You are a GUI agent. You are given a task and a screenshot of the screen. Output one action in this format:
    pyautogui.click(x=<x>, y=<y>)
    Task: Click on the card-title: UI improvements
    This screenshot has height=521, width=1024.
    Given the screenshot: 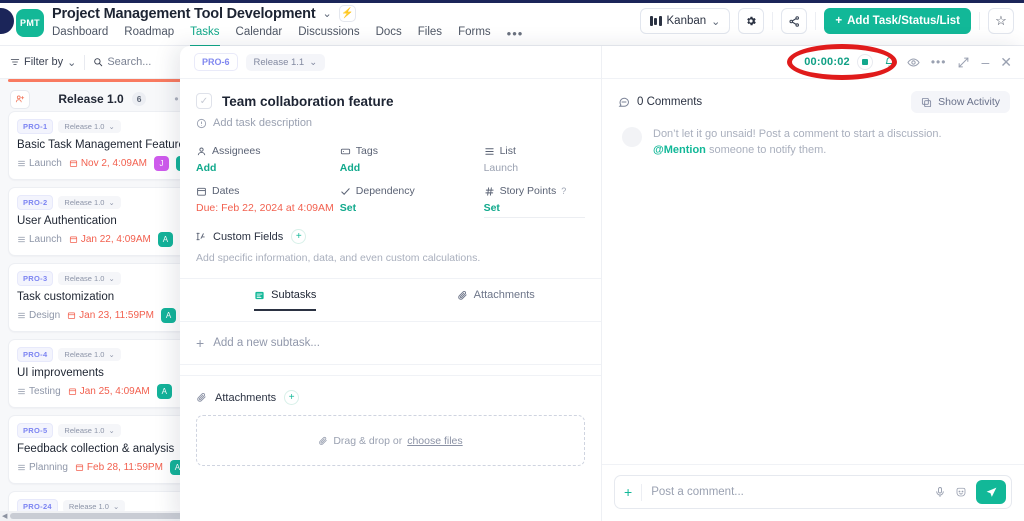 What is the action you would take?
    pyautogui.click(x=60, y=373)
    